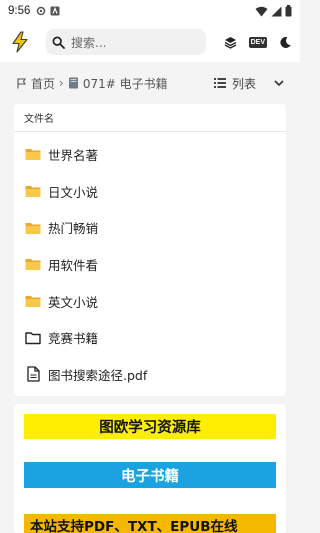 This screenshot has width=320, height=533. I want to click on list-item-label: 日文小说, so click(73, 192).